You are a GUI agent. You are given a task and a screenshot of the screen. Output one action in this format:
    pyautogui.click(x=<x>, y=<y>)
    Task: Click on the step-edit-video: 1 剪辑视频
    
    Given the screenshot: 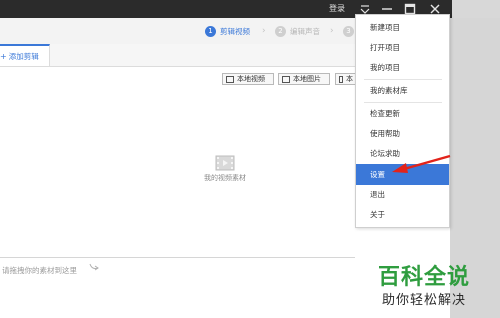 What is the action you would take?
    pyautogui.click(x=227, y=31)
    